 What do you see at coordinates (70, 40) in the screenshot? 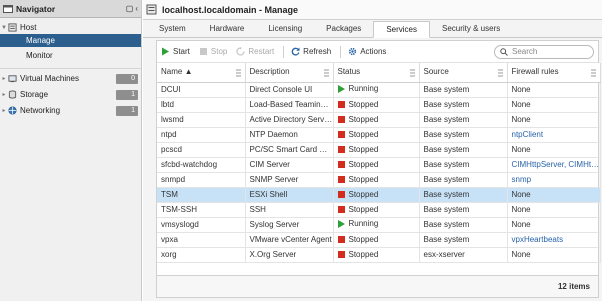
I see `nav-item-manage: Manage` at bounding box center [70, 40].